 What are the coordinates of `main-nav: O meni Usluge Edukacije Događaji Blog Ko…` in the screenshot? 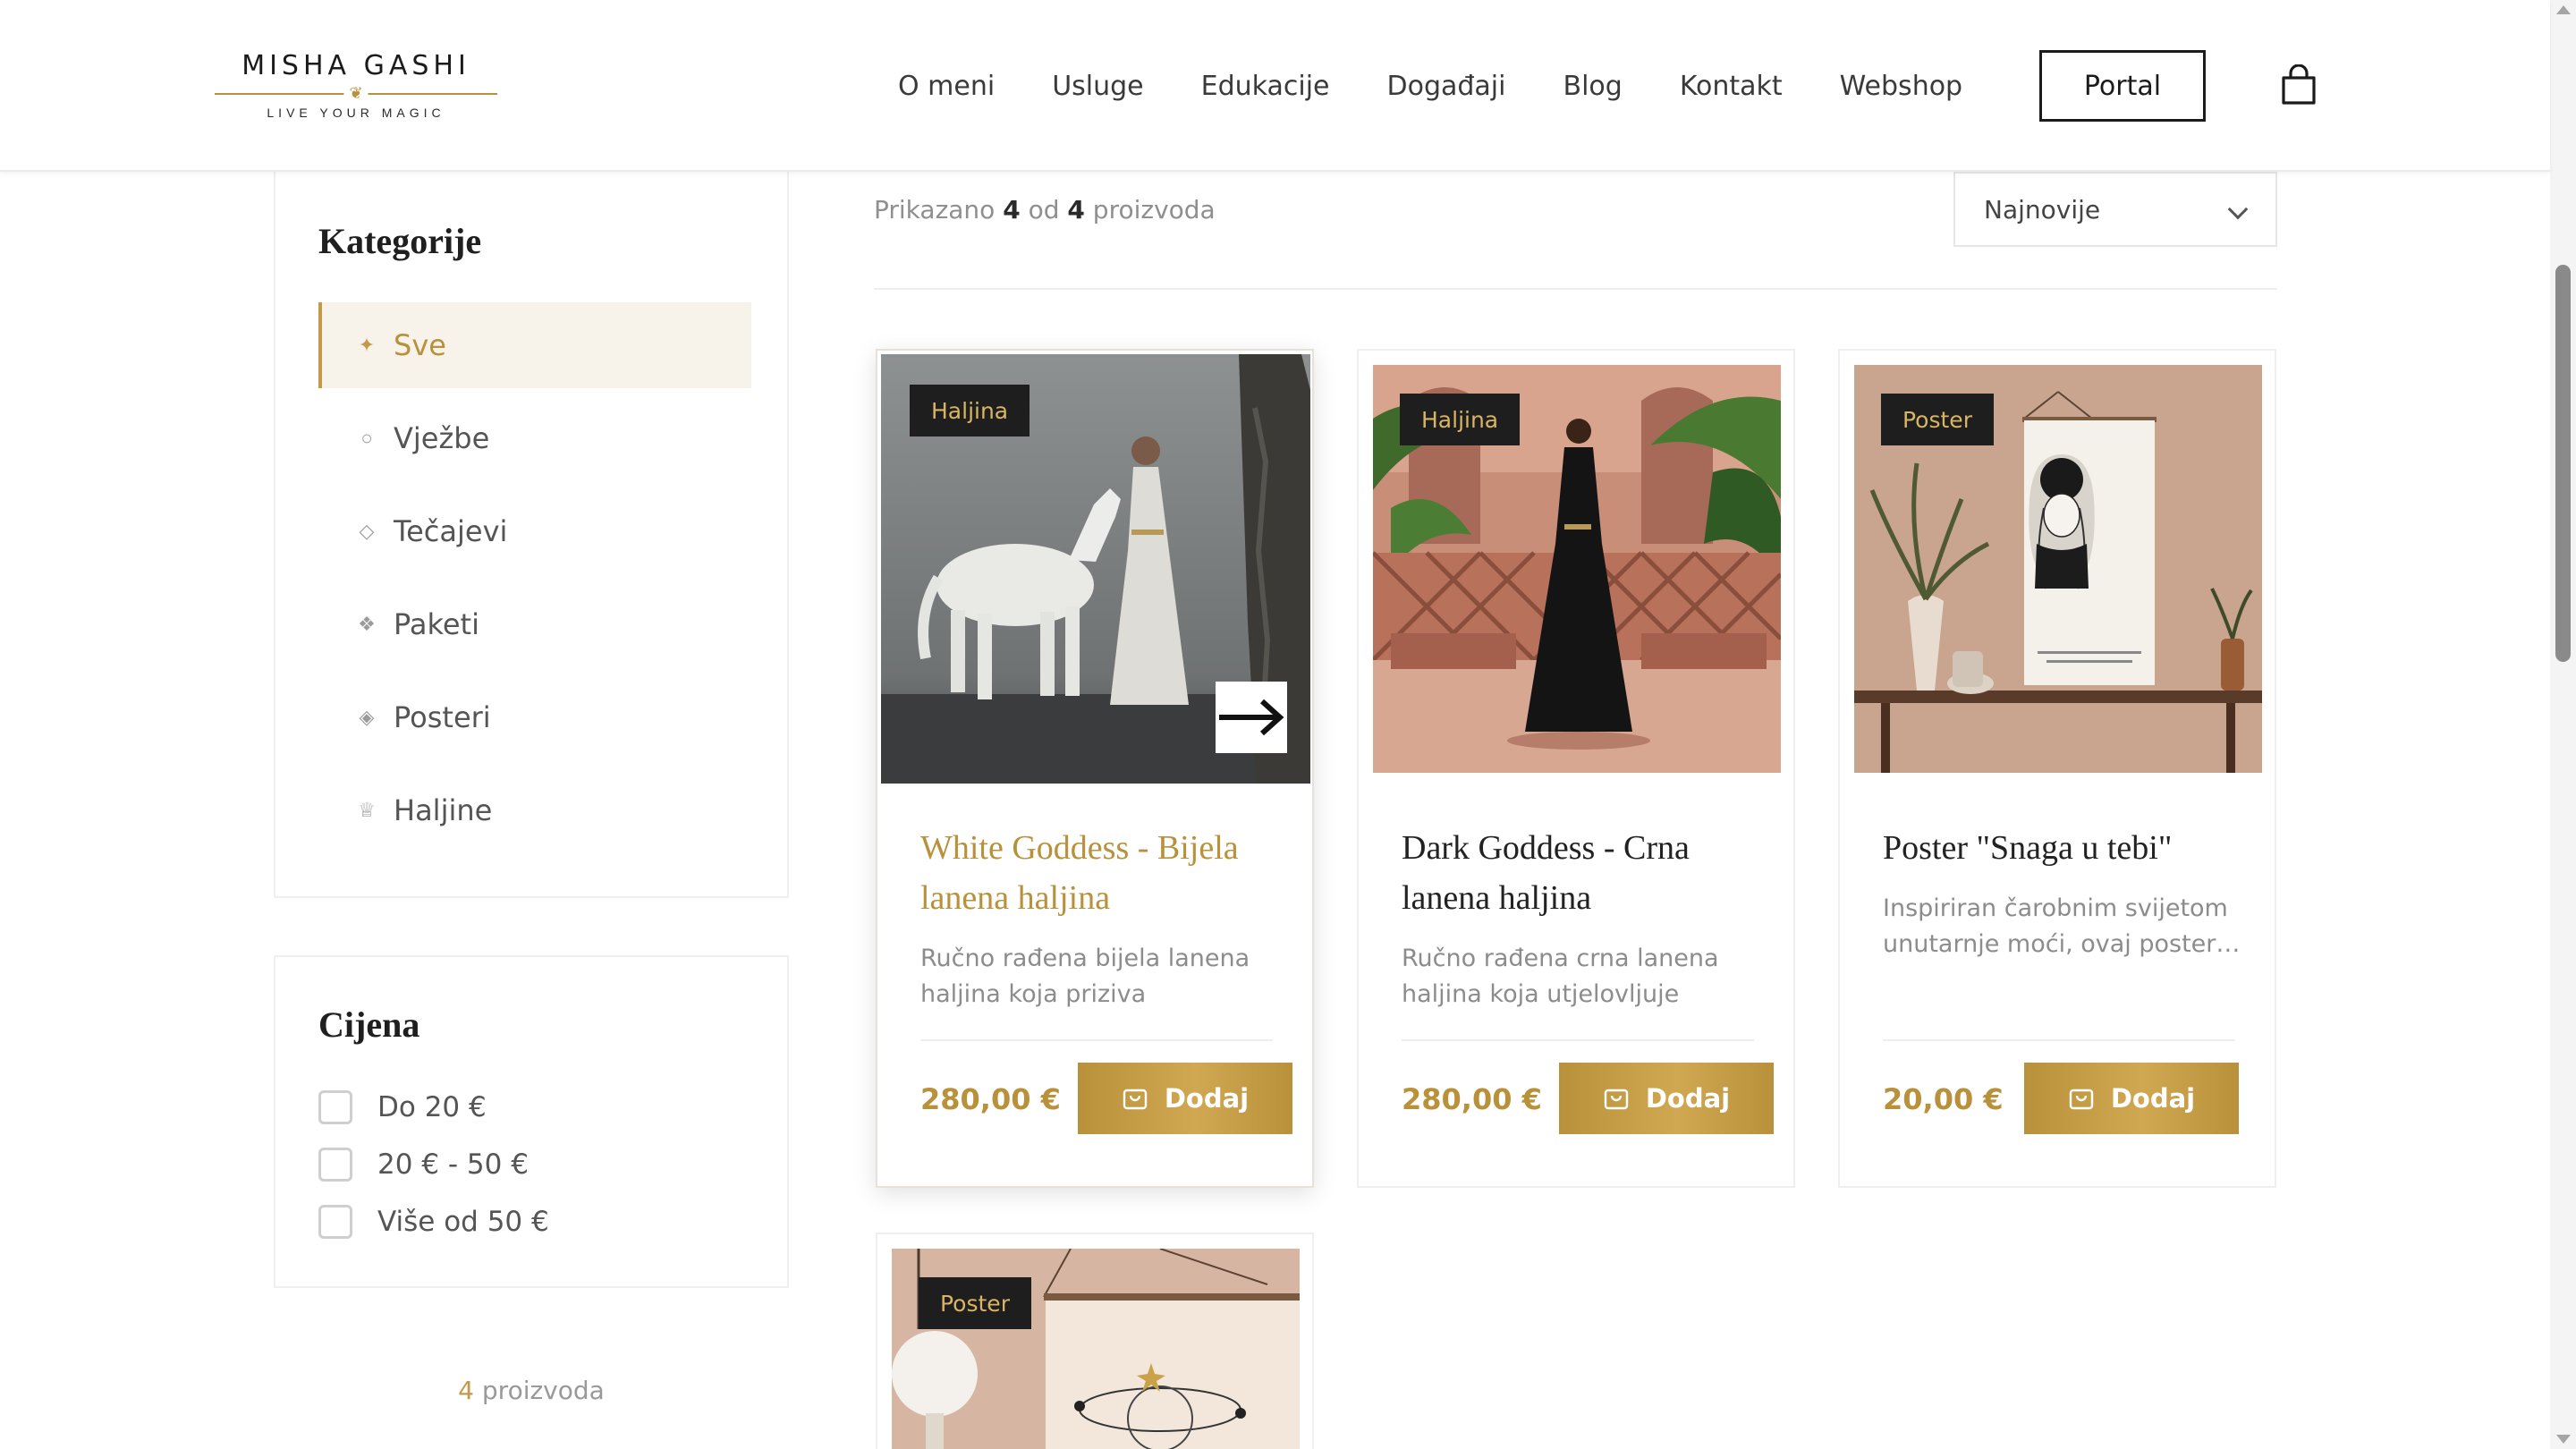 It's located at (1430, 86).